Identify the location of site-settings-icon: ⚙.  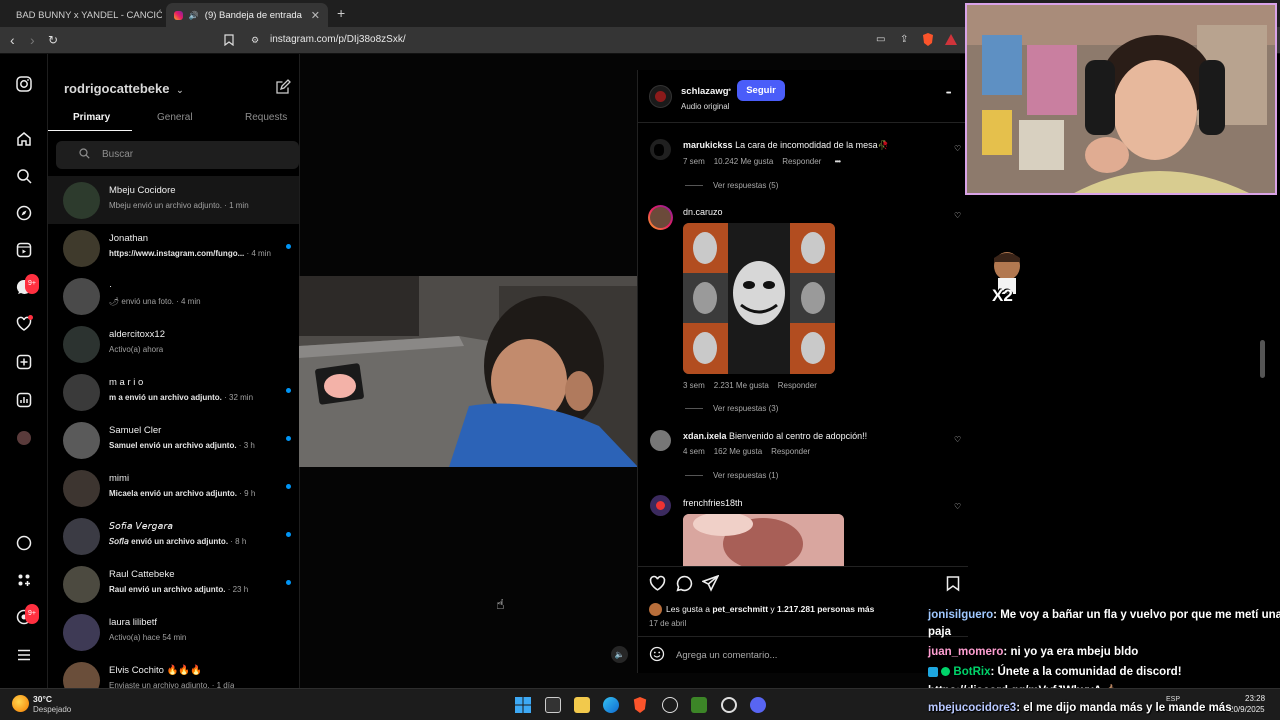
(255, 40).